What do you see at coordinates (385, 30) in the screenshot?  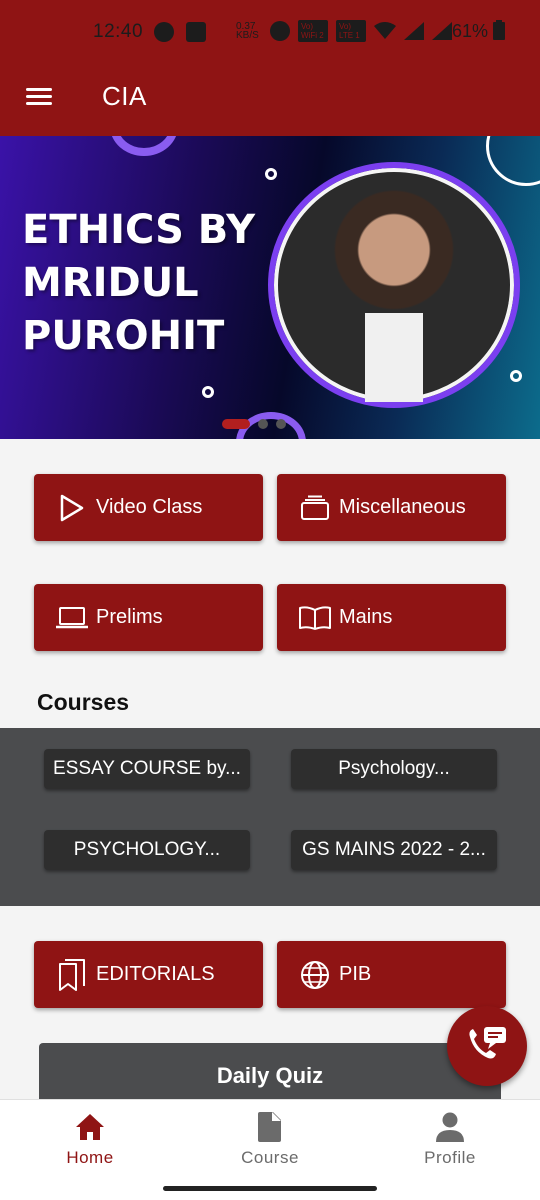 I see `wifi-icon` at bounding box center [385, 30].